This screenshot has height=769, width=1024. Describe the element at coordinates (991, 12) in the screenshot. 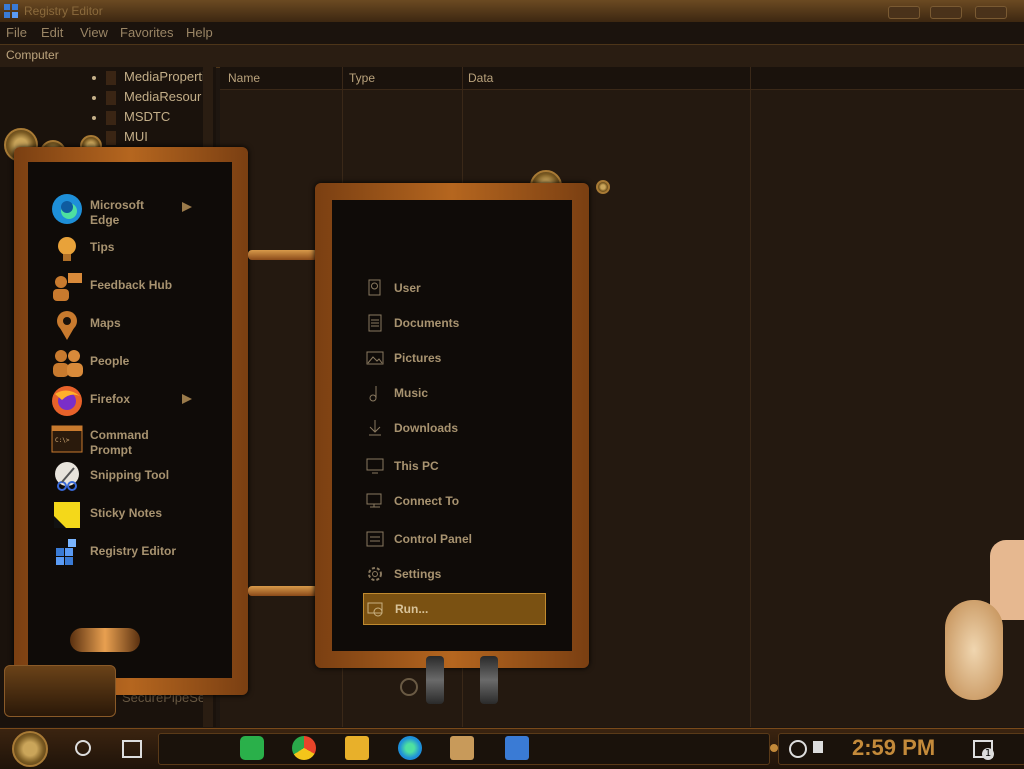

I see `close-button` at that location.